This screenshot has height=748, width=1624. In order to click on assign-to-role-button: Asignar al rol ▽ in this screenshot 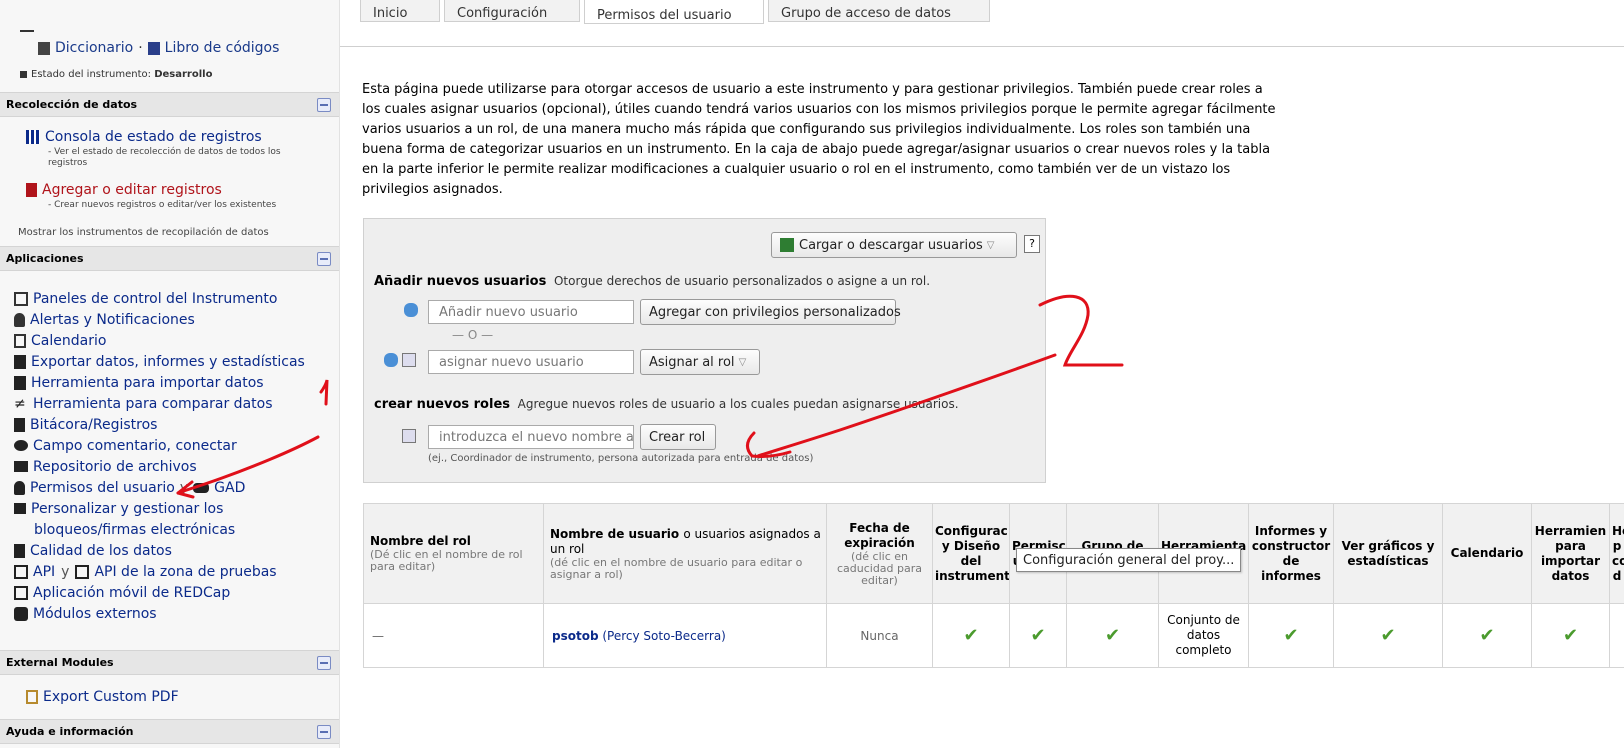, I will do `click(700, 362)`.